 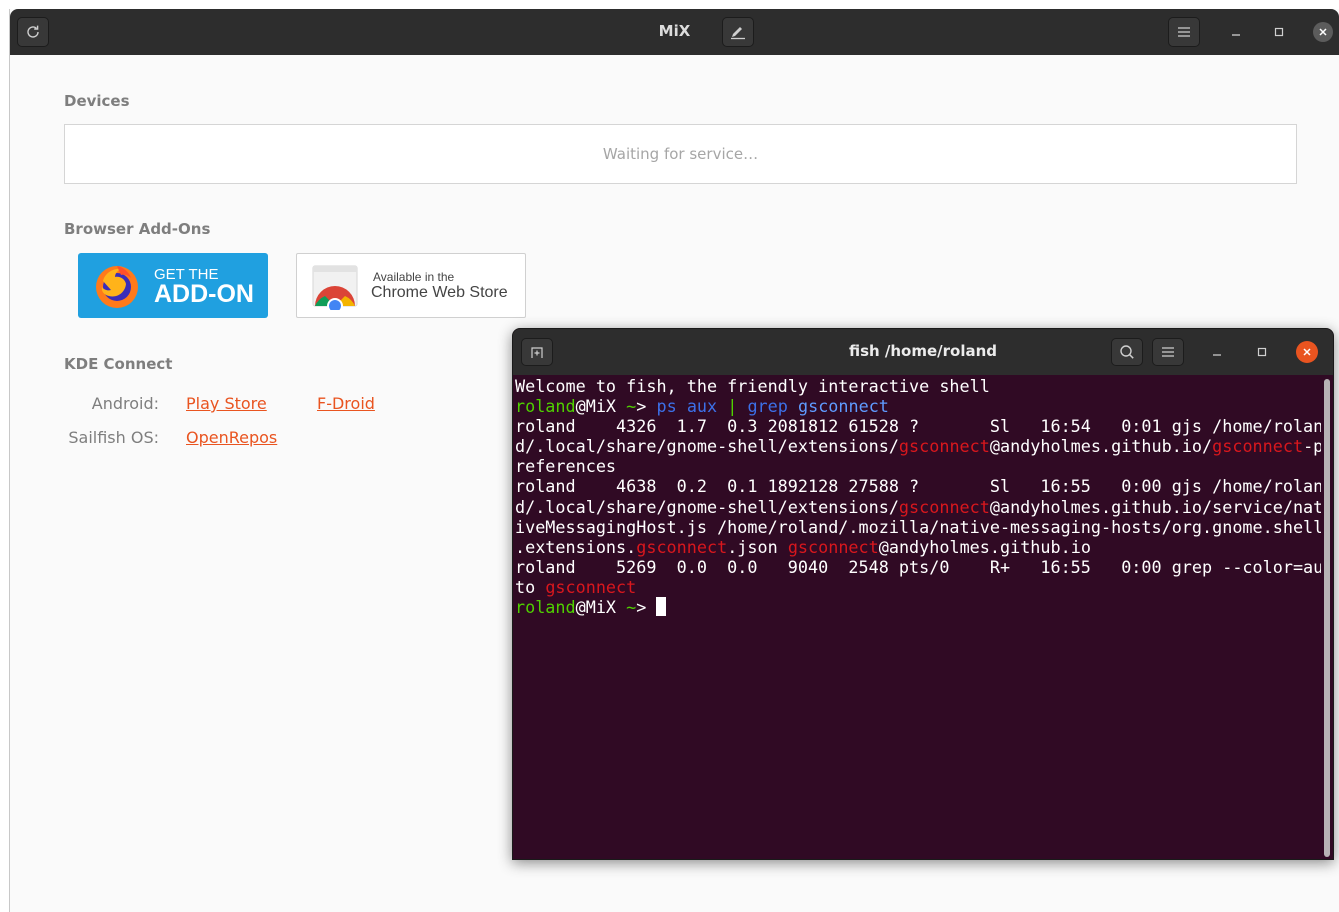 I want to click on terminal-search-button, so click(x=1127, y=352).